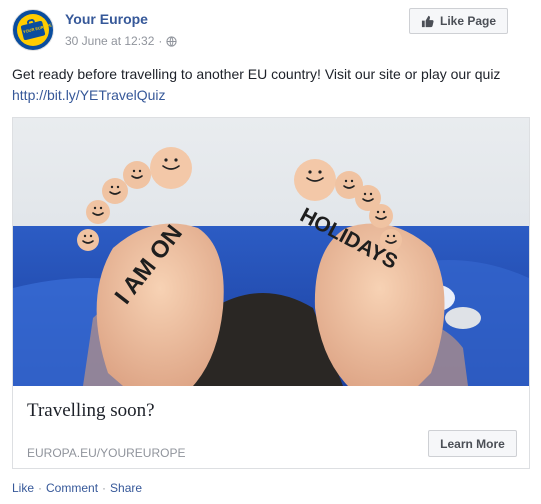 Image resolution: width=541 pixels, height=504 pixels. What do you see at coordinates (109, 41) in the screenshot?
I see `post-timestamp: 30 June at 12:32` at bounding box center [109, 41].